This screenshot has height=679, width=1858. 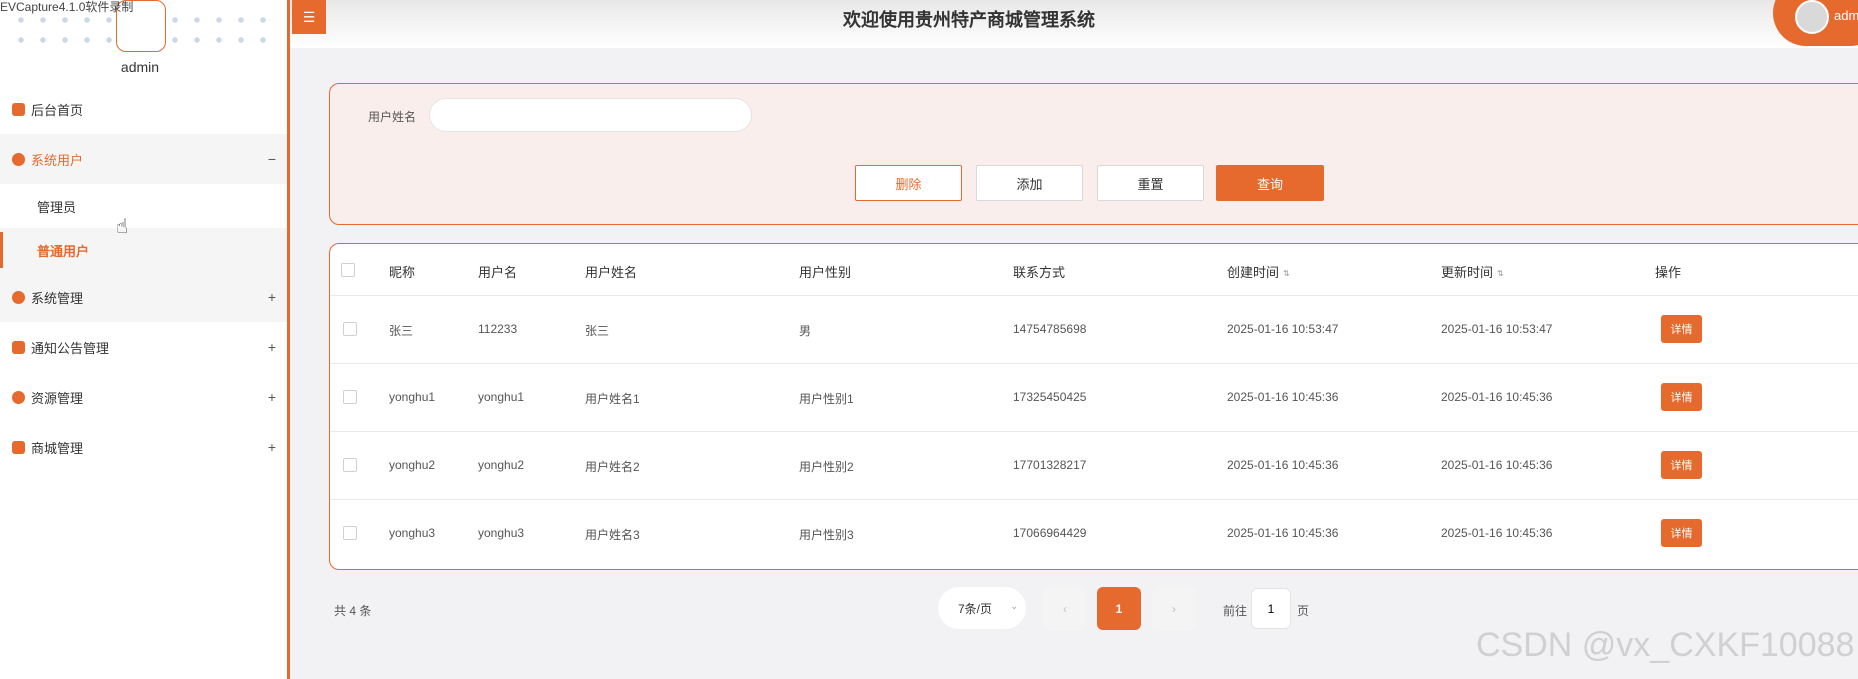 I want to click on column-header-realname: 用户姓名, so click(x=611, y=272).